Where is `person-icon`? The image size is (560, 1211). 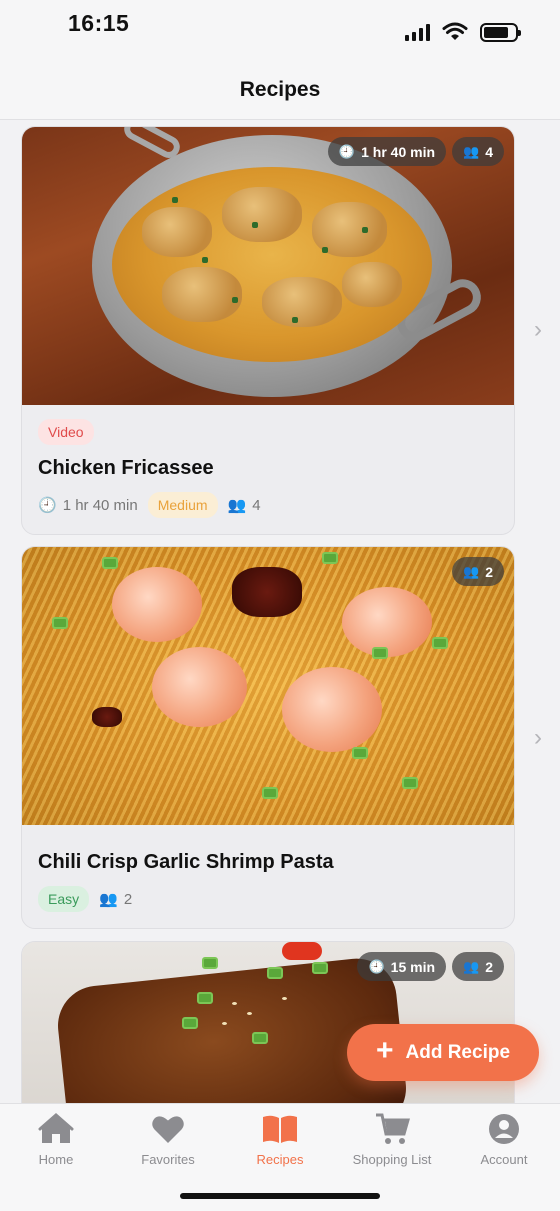 person-icon is located at coordinates (504, 1129).